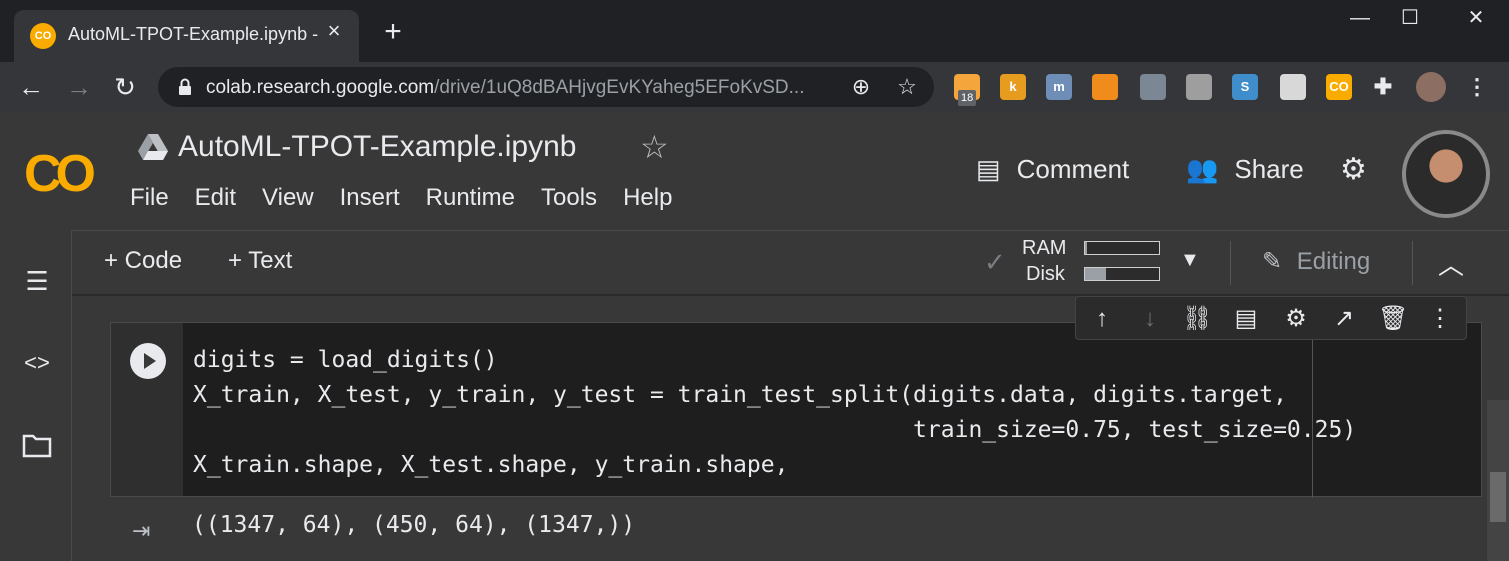  What do you see at coordinates (377, 147) in the screenshot?
I see `notebook-title: AutoML-TPOT-Example.ipynb` at bounding box center [377, 147].